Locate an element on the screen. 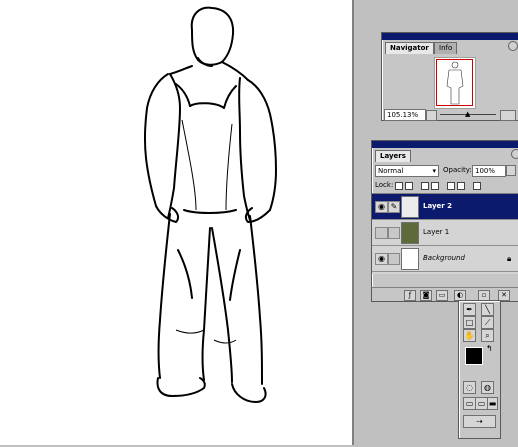 This screenshot has width=518, height=447. navigator-thumbnail is located at coordinates (455, 83).